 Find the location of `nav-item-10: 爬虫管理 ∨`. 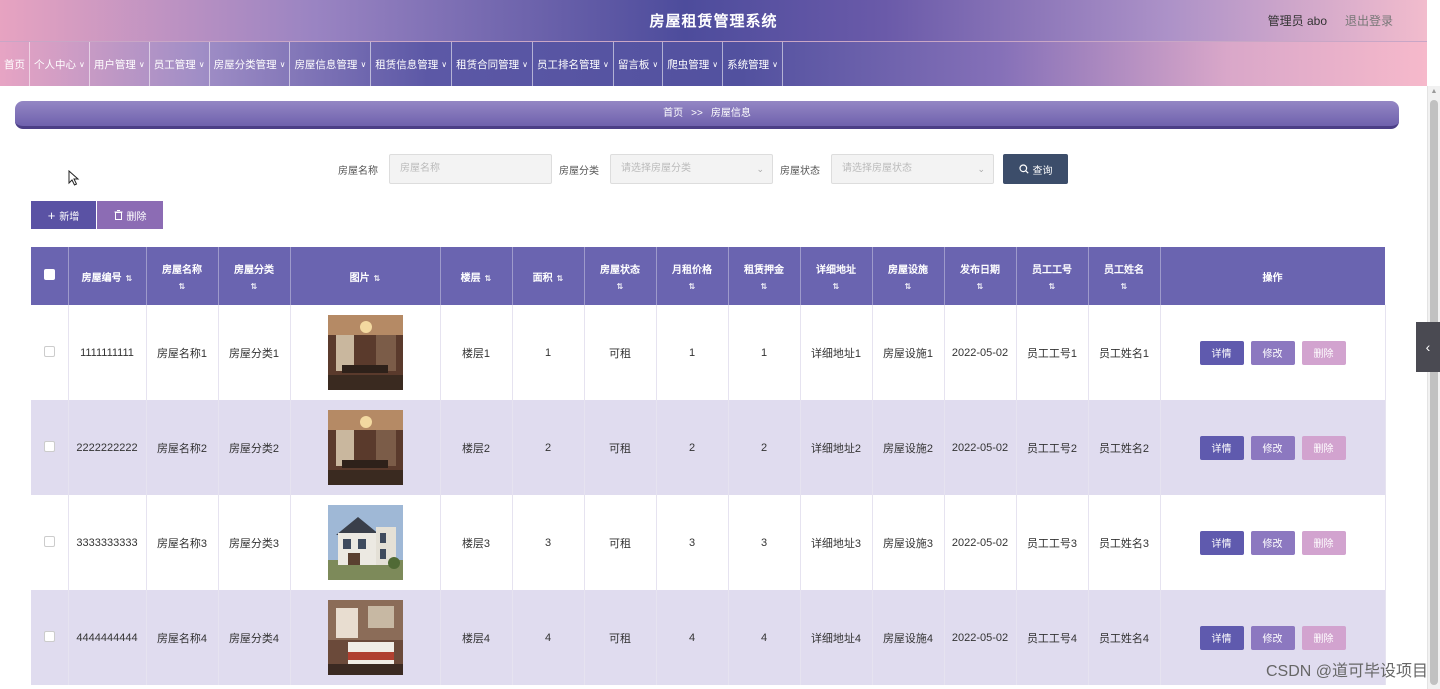

nav-item-10: 爬虫管理 ∨ is located at coordinates (693, 64).